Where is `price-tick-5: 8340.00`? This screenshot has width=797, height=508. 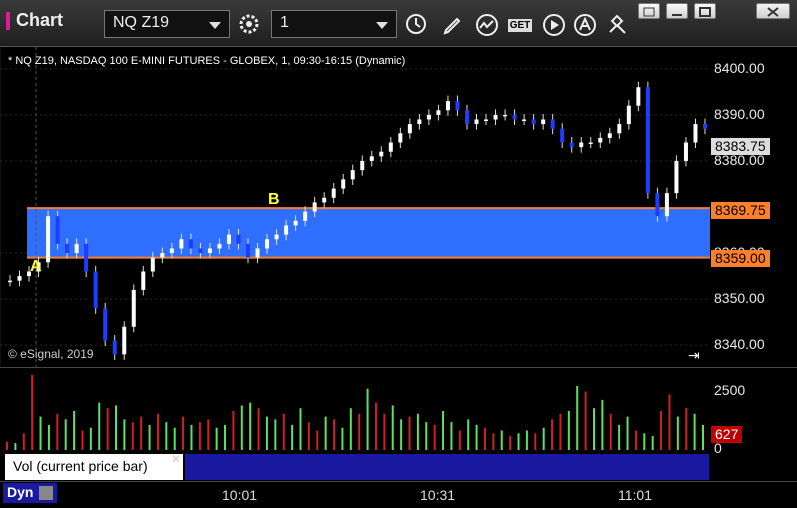
price-tick-5: 8340.00 is located at coordinates (739, 344).